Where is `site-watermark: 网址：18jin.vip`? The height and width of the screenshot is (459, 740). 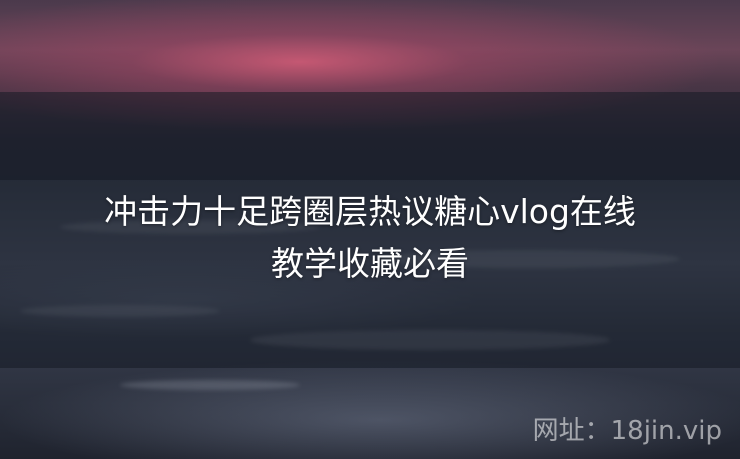
site-watermark: 网址：18jin.vip is located at coordinates (627, 431).